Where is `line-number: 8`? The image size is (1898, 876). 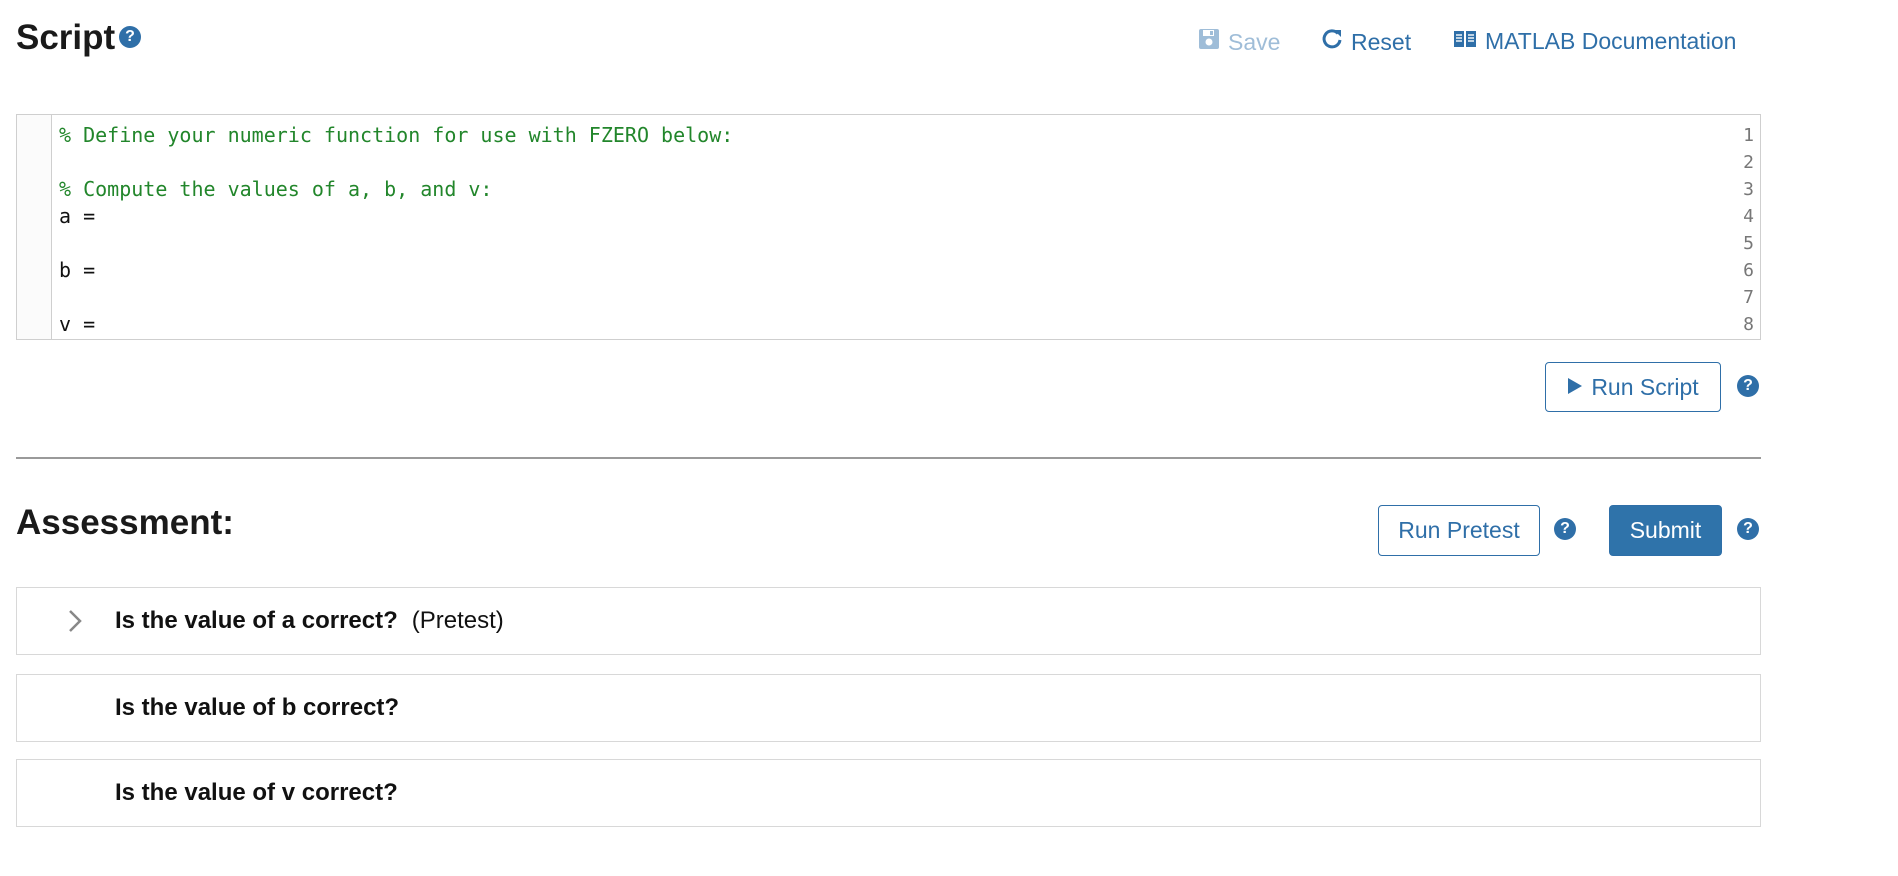
line-number: 8 is located at coordinates (1748, 324).